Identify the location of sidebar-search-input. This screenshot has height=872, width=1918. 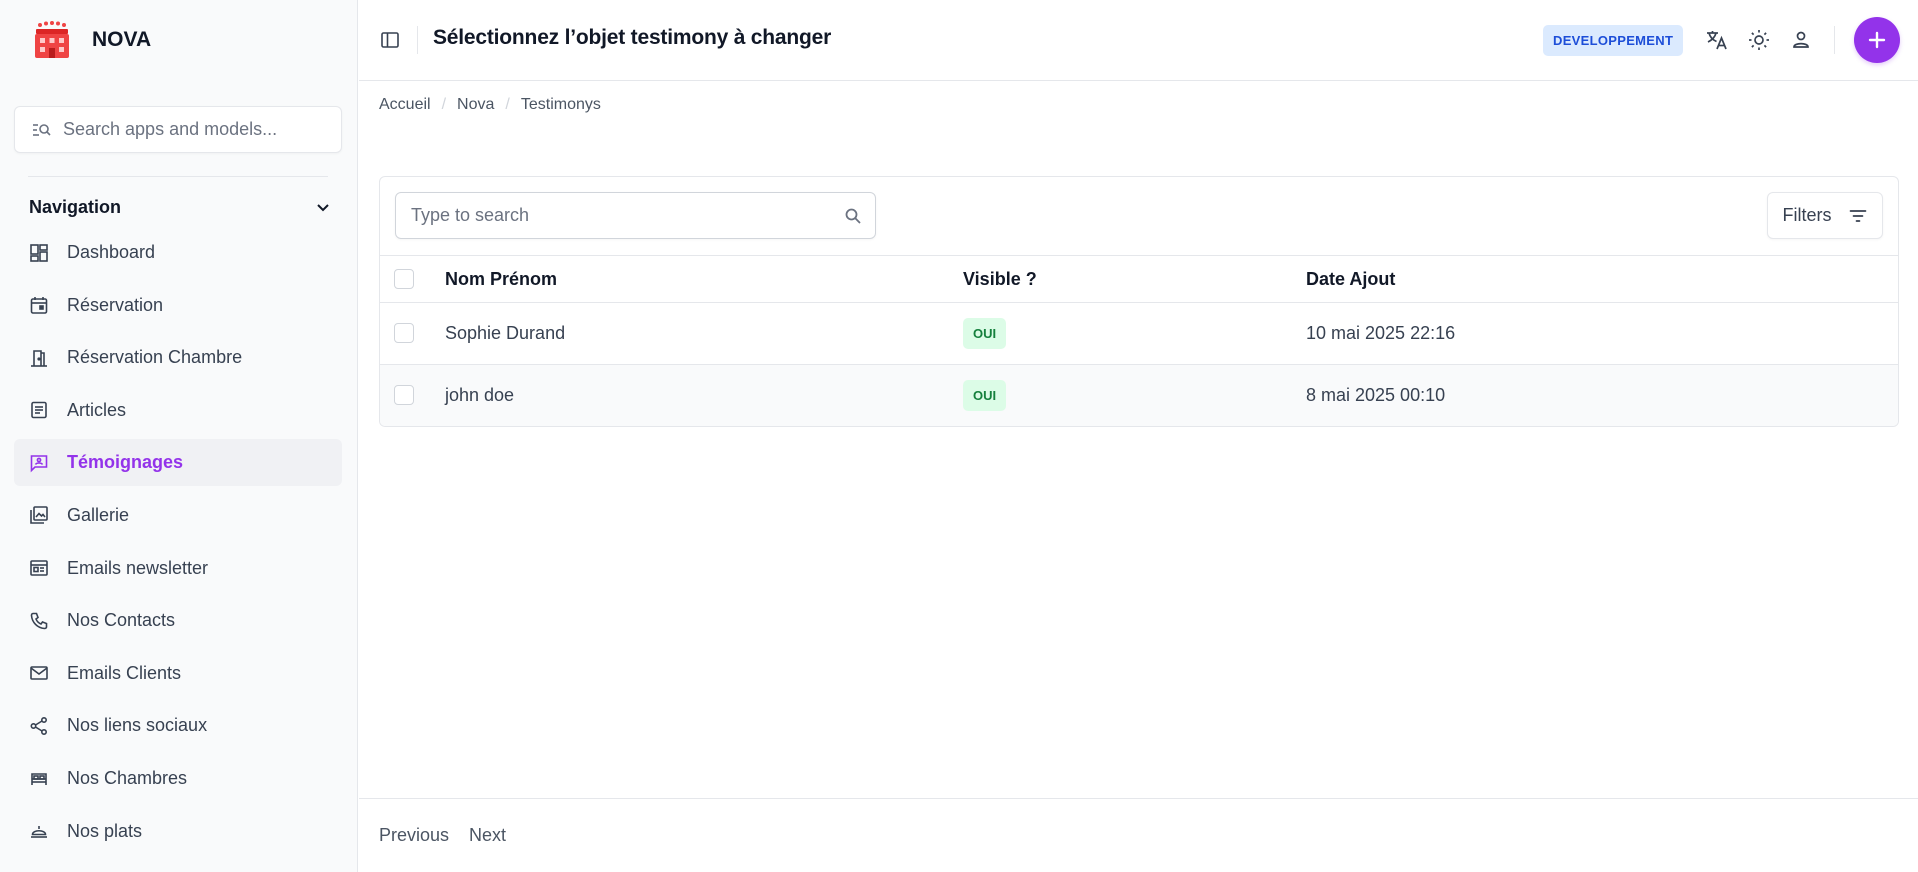
(193, 129).